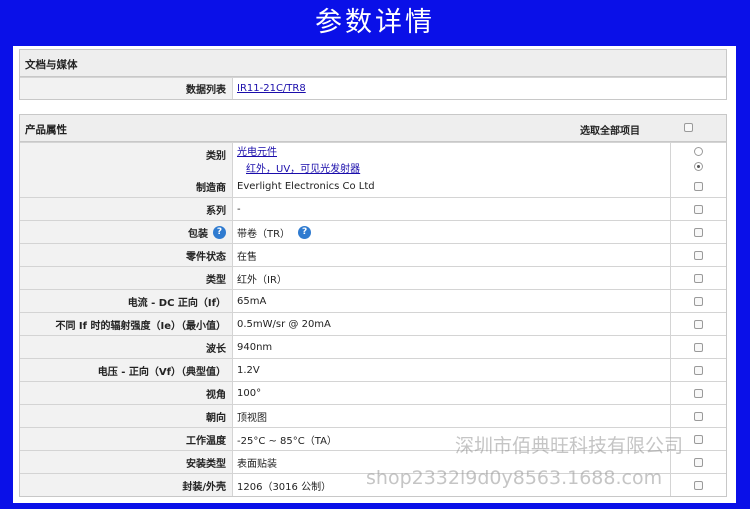 This screenshot has width=750, height=509. Describe the element at coordinates (126, 324) in the screenshot. I see `attribute-label: 不同 If 时的辐射强度（Ie）（最小值）` at that location.